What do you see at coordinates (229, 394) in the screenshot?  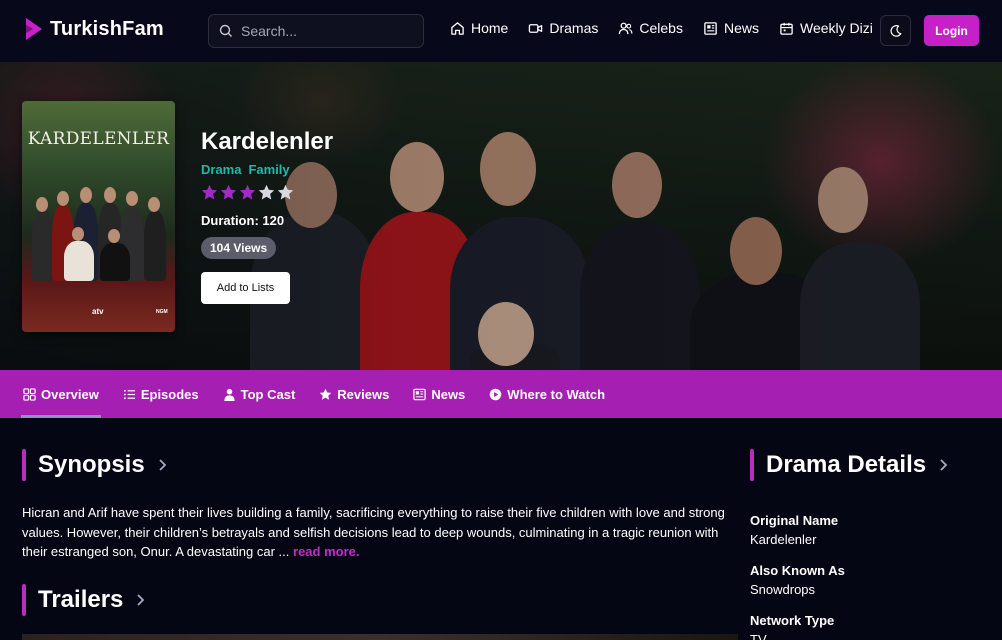 I see `user-icon` at bounding box center [229, 394].